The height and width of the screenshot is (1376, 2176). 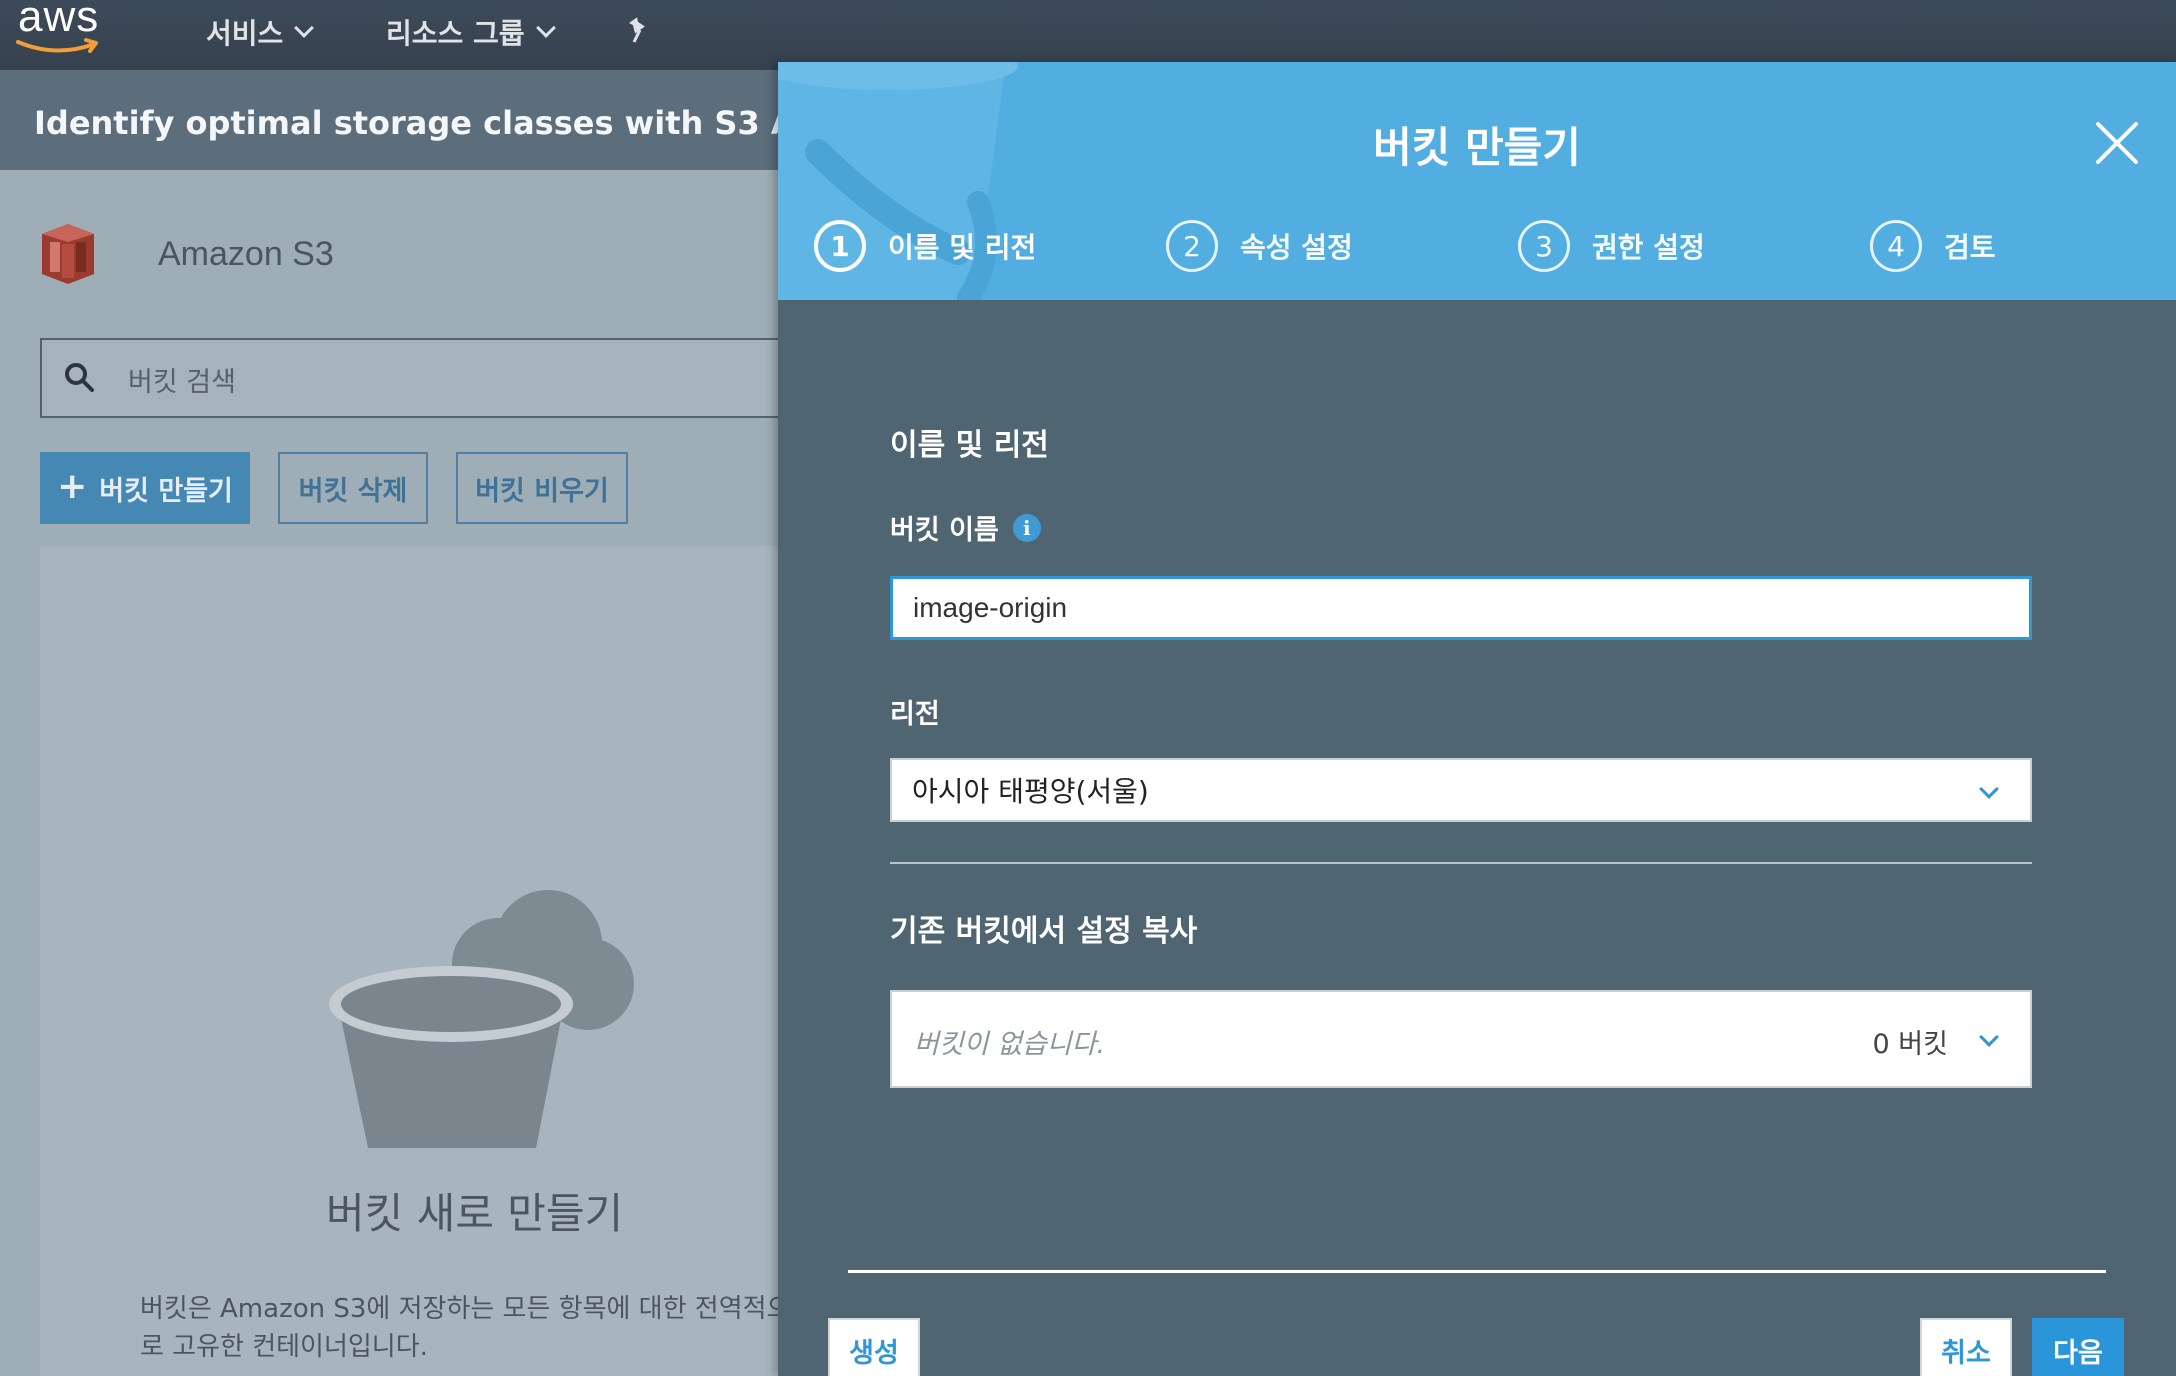 I want to click on step-name-region: 1 이름 및 리전, so click(x=925, y=246).